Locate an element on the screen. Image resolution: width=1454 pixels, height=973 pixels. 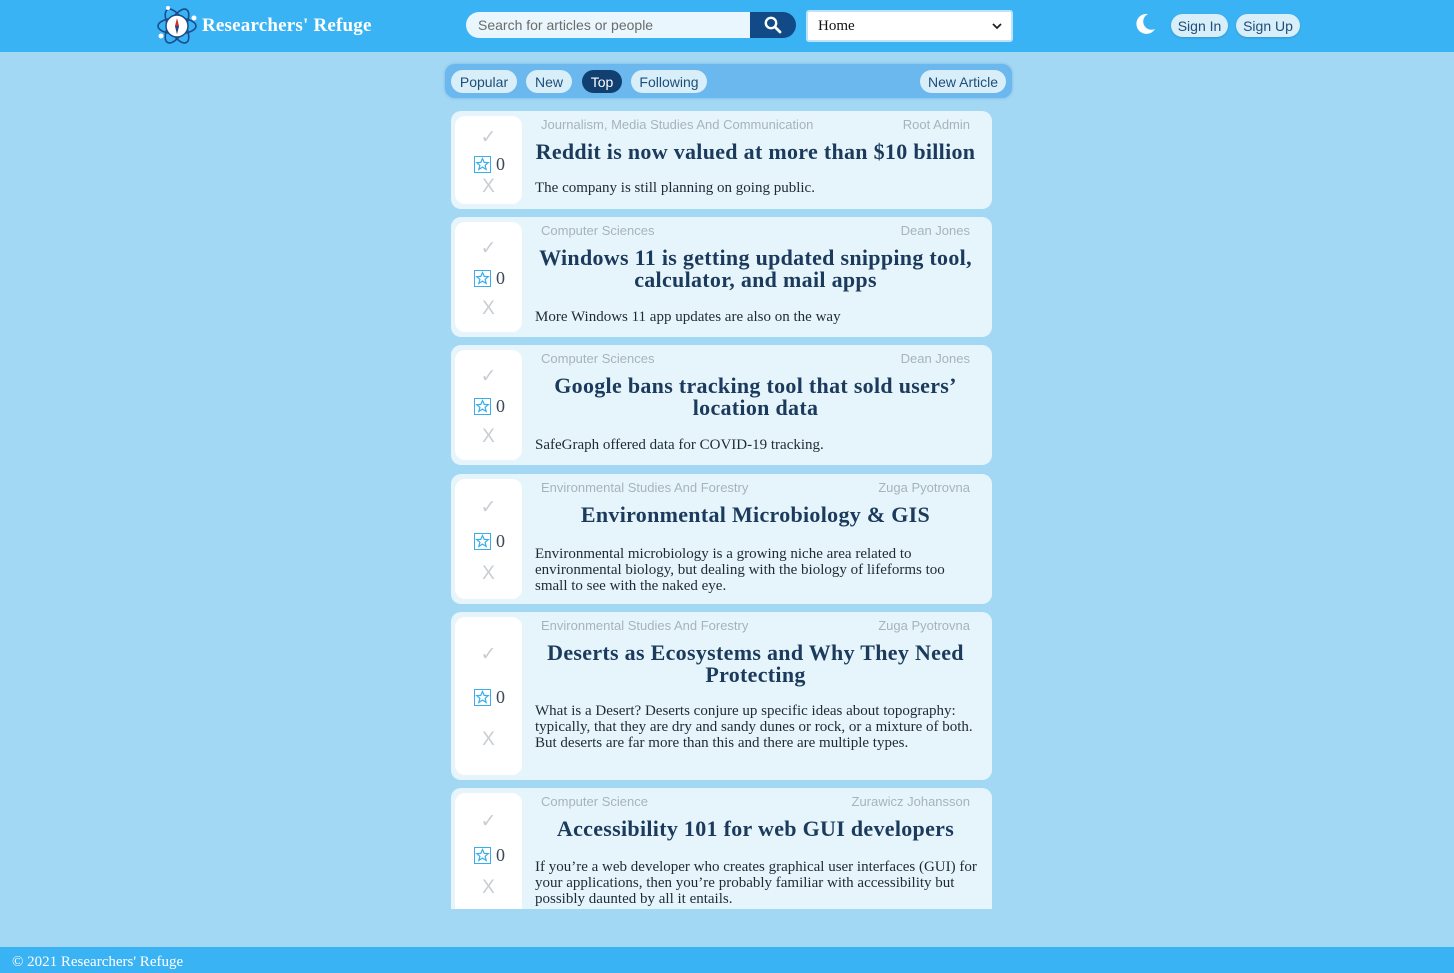
article-category: Computer Science is located at coordinates (594, 801).